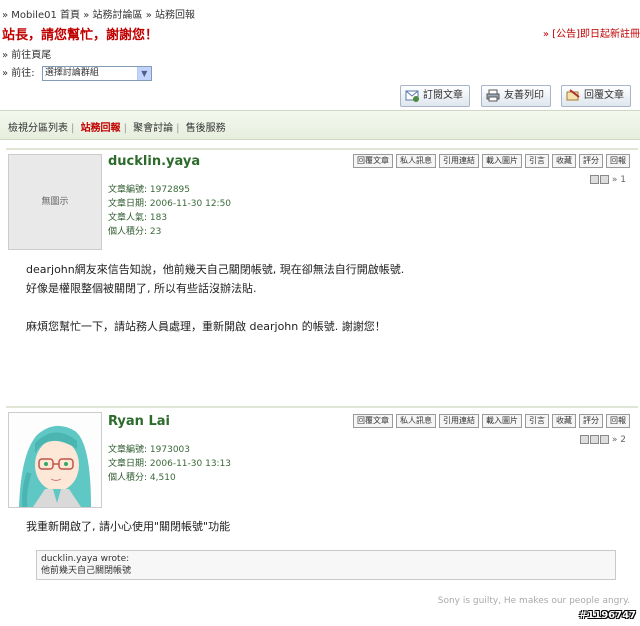 The width and height of the screenshot is (640, 626). What do you see at coordinates (524, 95) in the screenshot?
I see `print-label: 友善列印` at bounding box center [524, 95].